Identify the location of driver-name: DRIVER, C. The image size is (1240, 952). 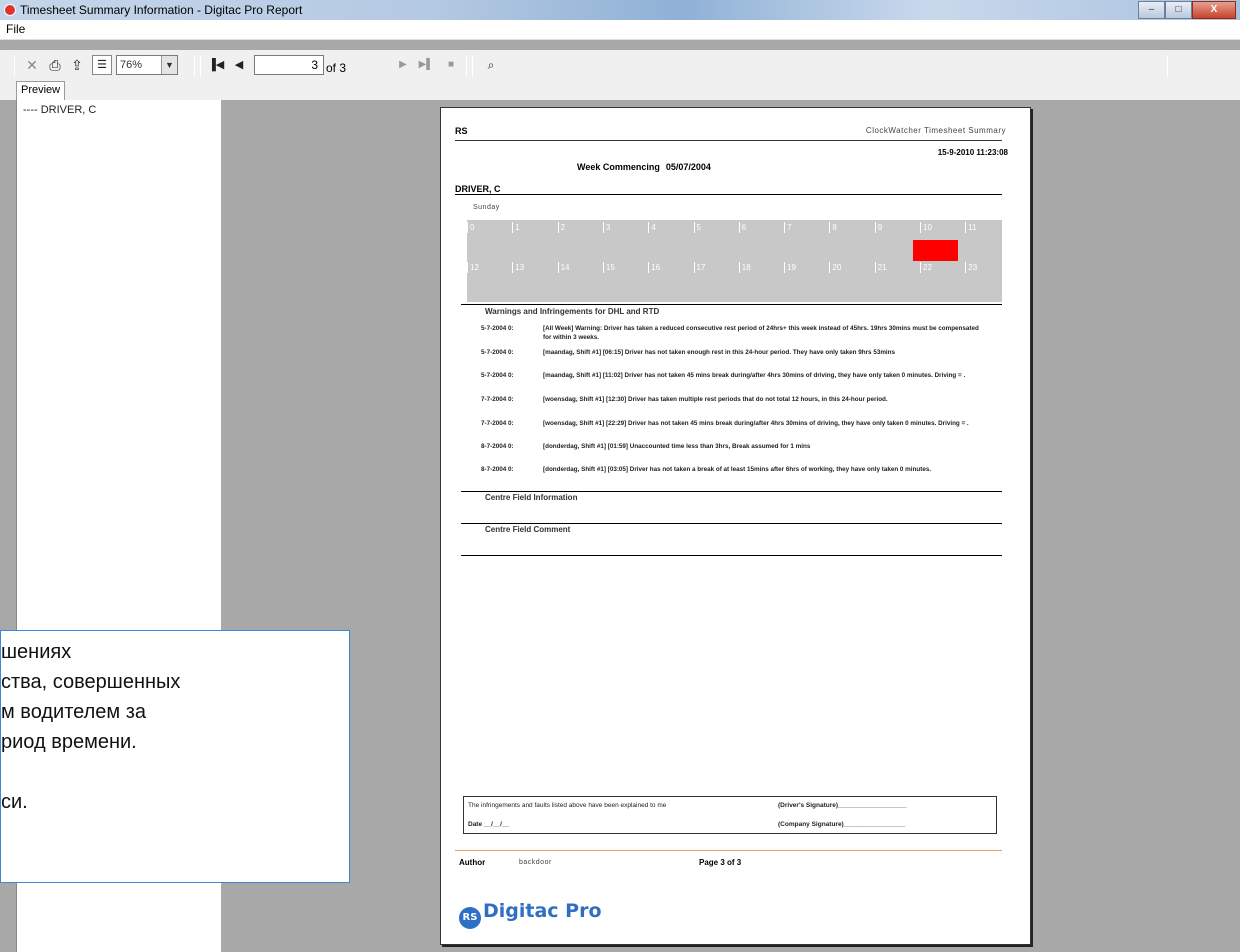
(478, 189).